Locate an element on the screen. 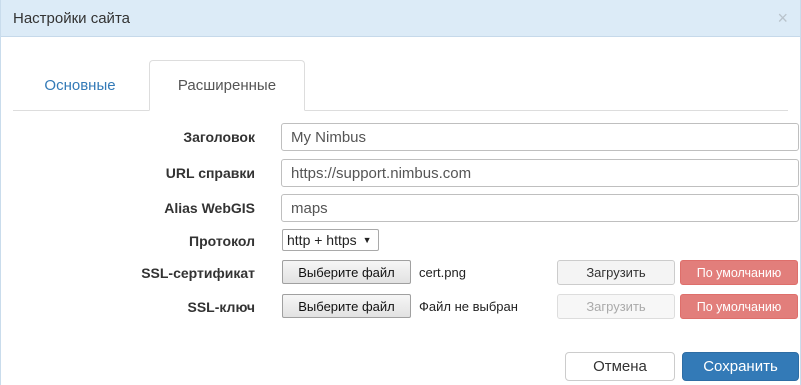  protocol-label: Протокол is located at coordinates (222, 241).